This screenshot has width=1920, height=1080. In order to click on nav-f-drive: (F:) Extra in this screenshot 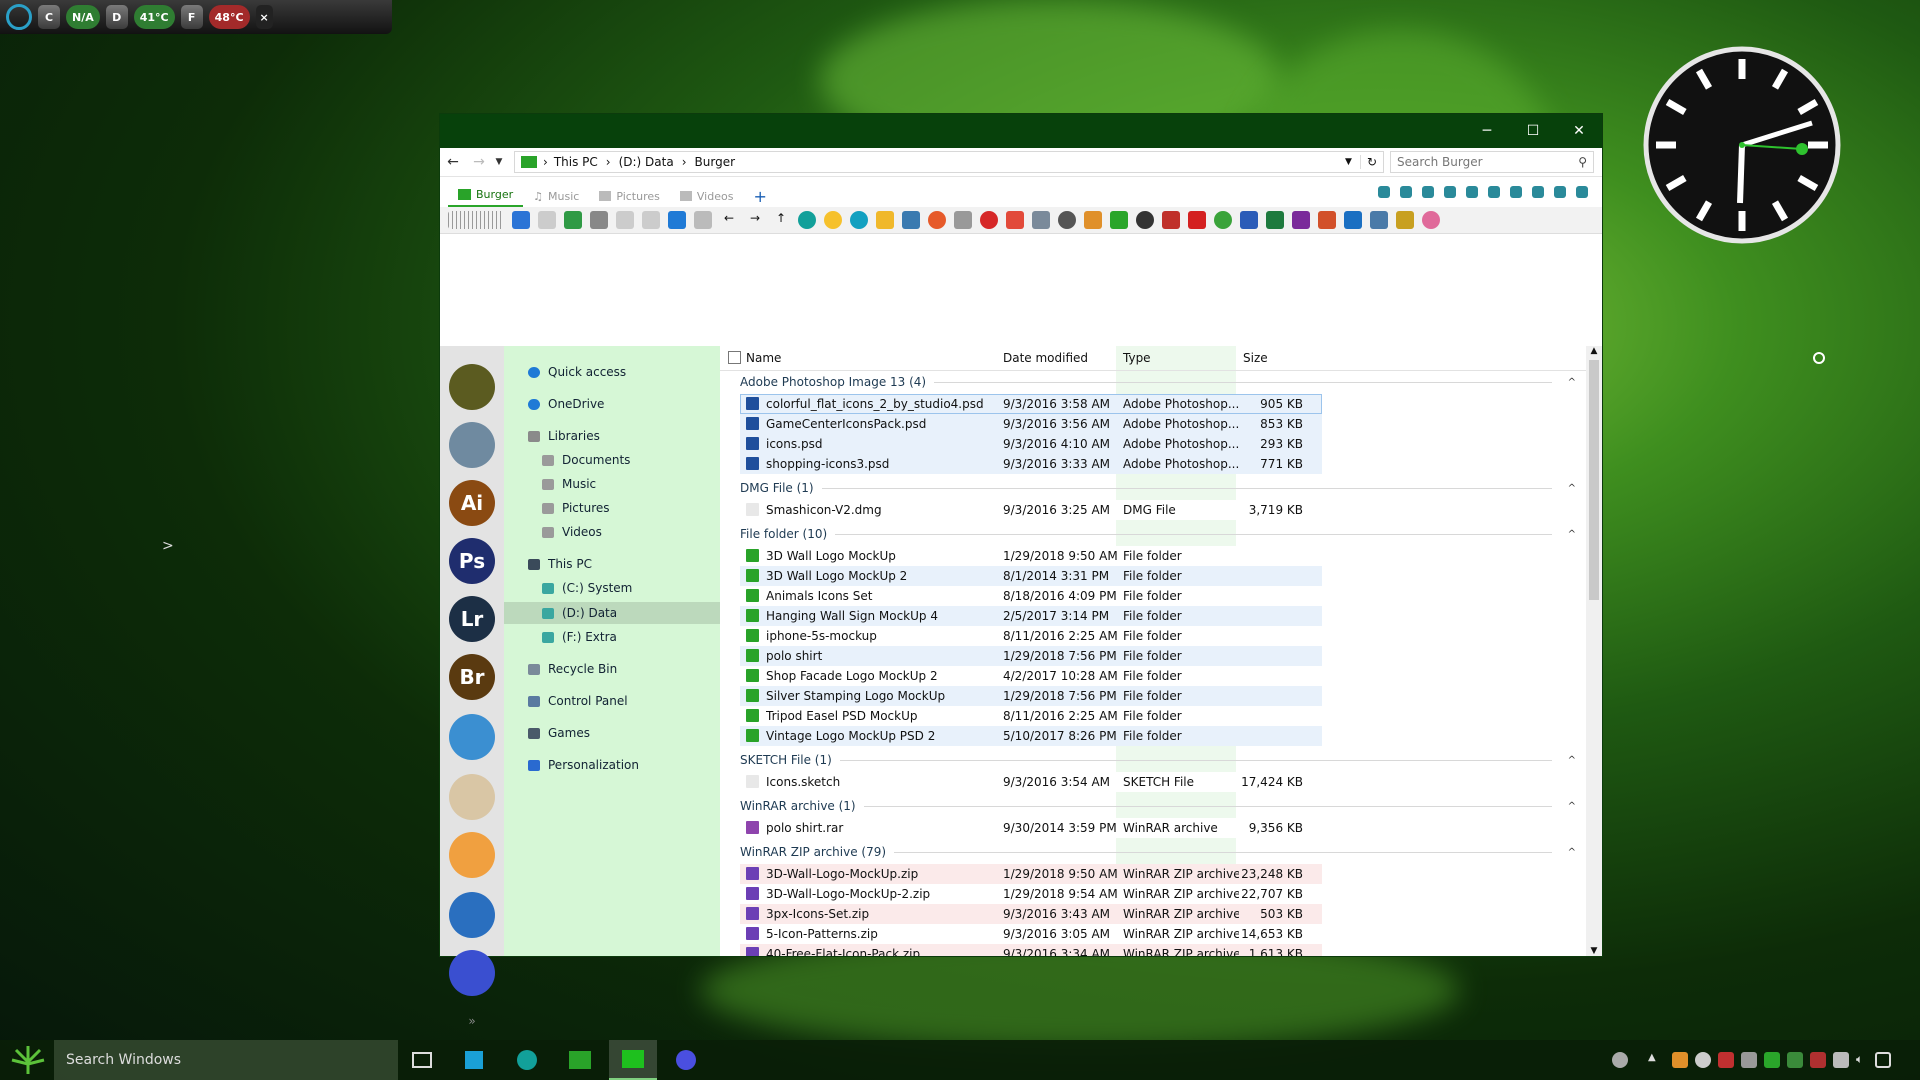, I will do `click(579, 637)`.